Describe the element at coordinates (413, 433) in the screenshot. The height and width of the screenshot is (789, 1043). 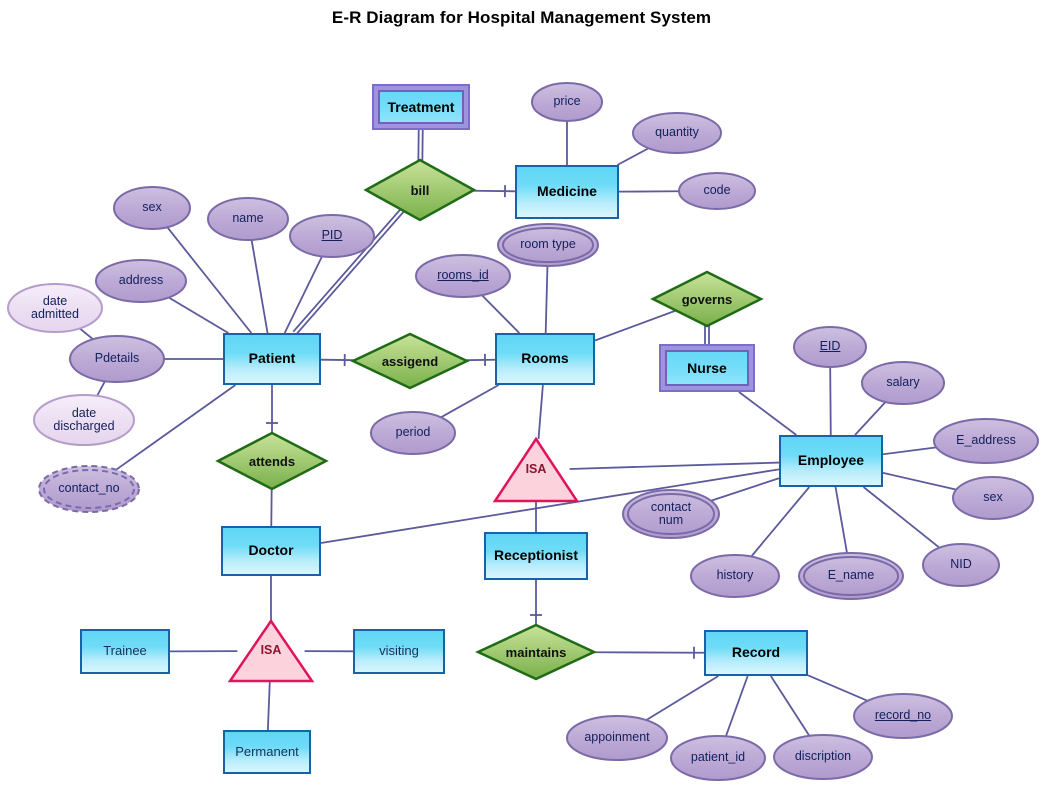
I see `attribute-period: period` at that location.